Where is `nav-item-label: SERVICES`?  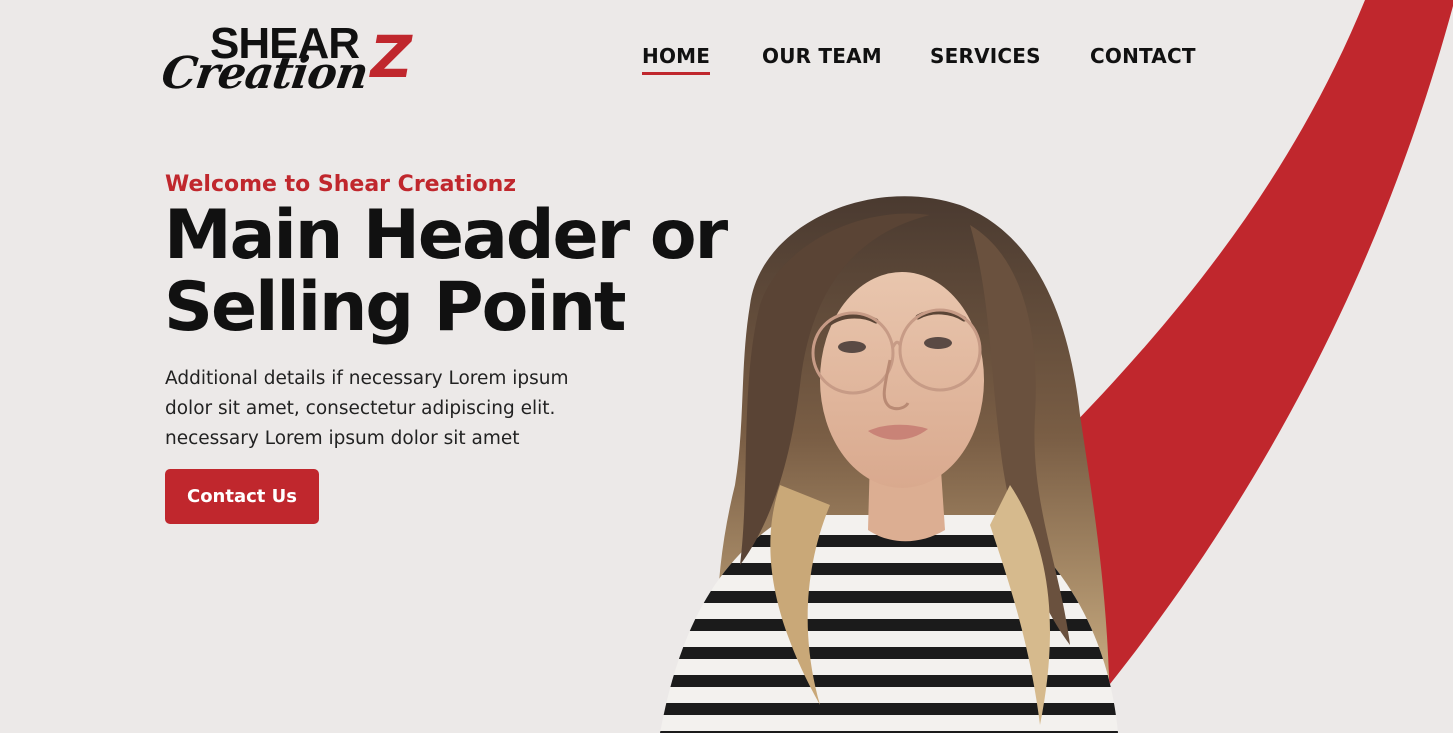 nav-item-label: SERVICES is located at coordinates (985, 56).